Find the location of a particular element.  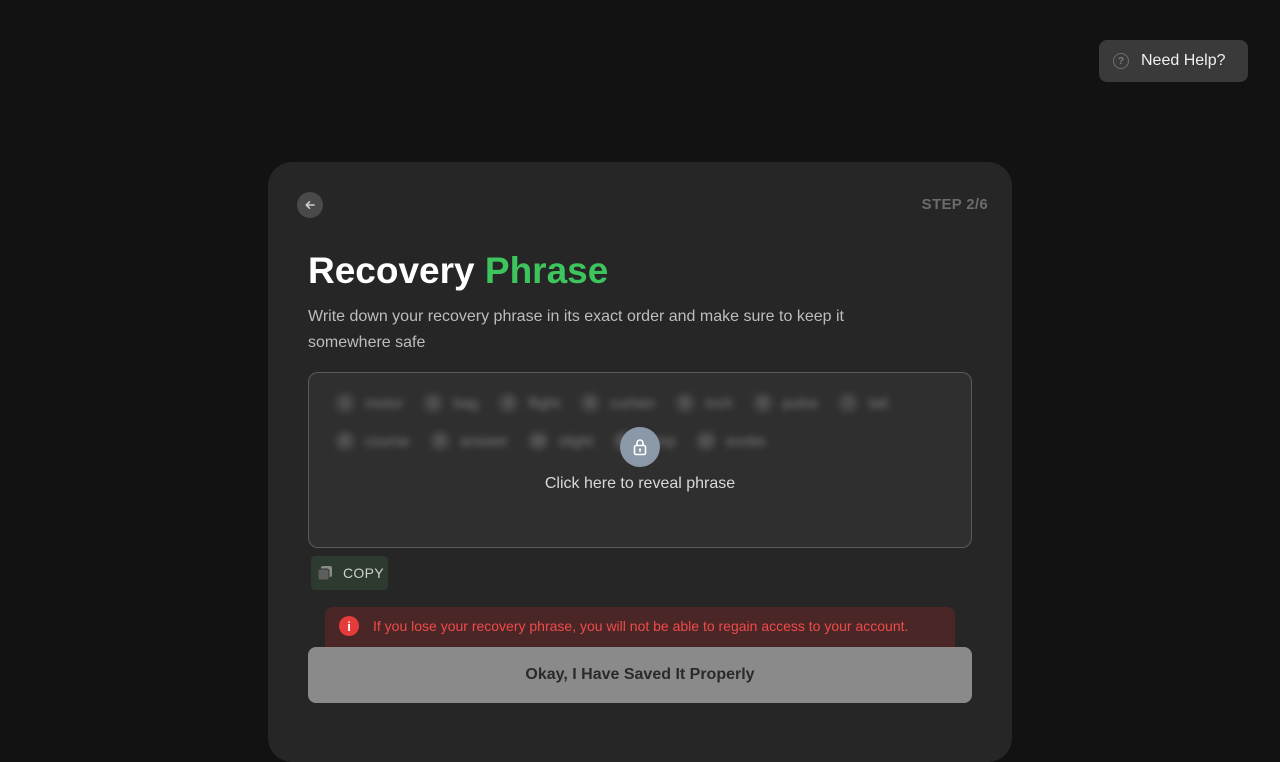

phrase-word-text: bag is located at coordinates (466, 403).